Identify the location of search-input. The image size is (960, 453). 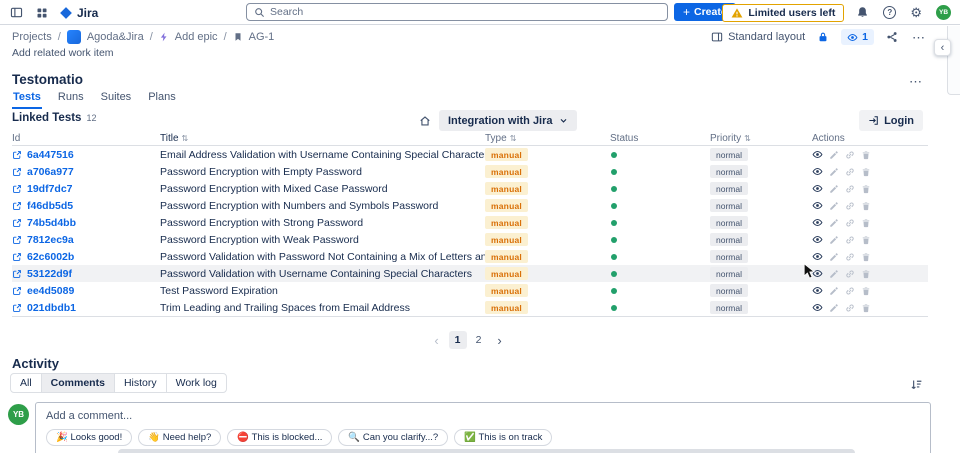
(465, 12).